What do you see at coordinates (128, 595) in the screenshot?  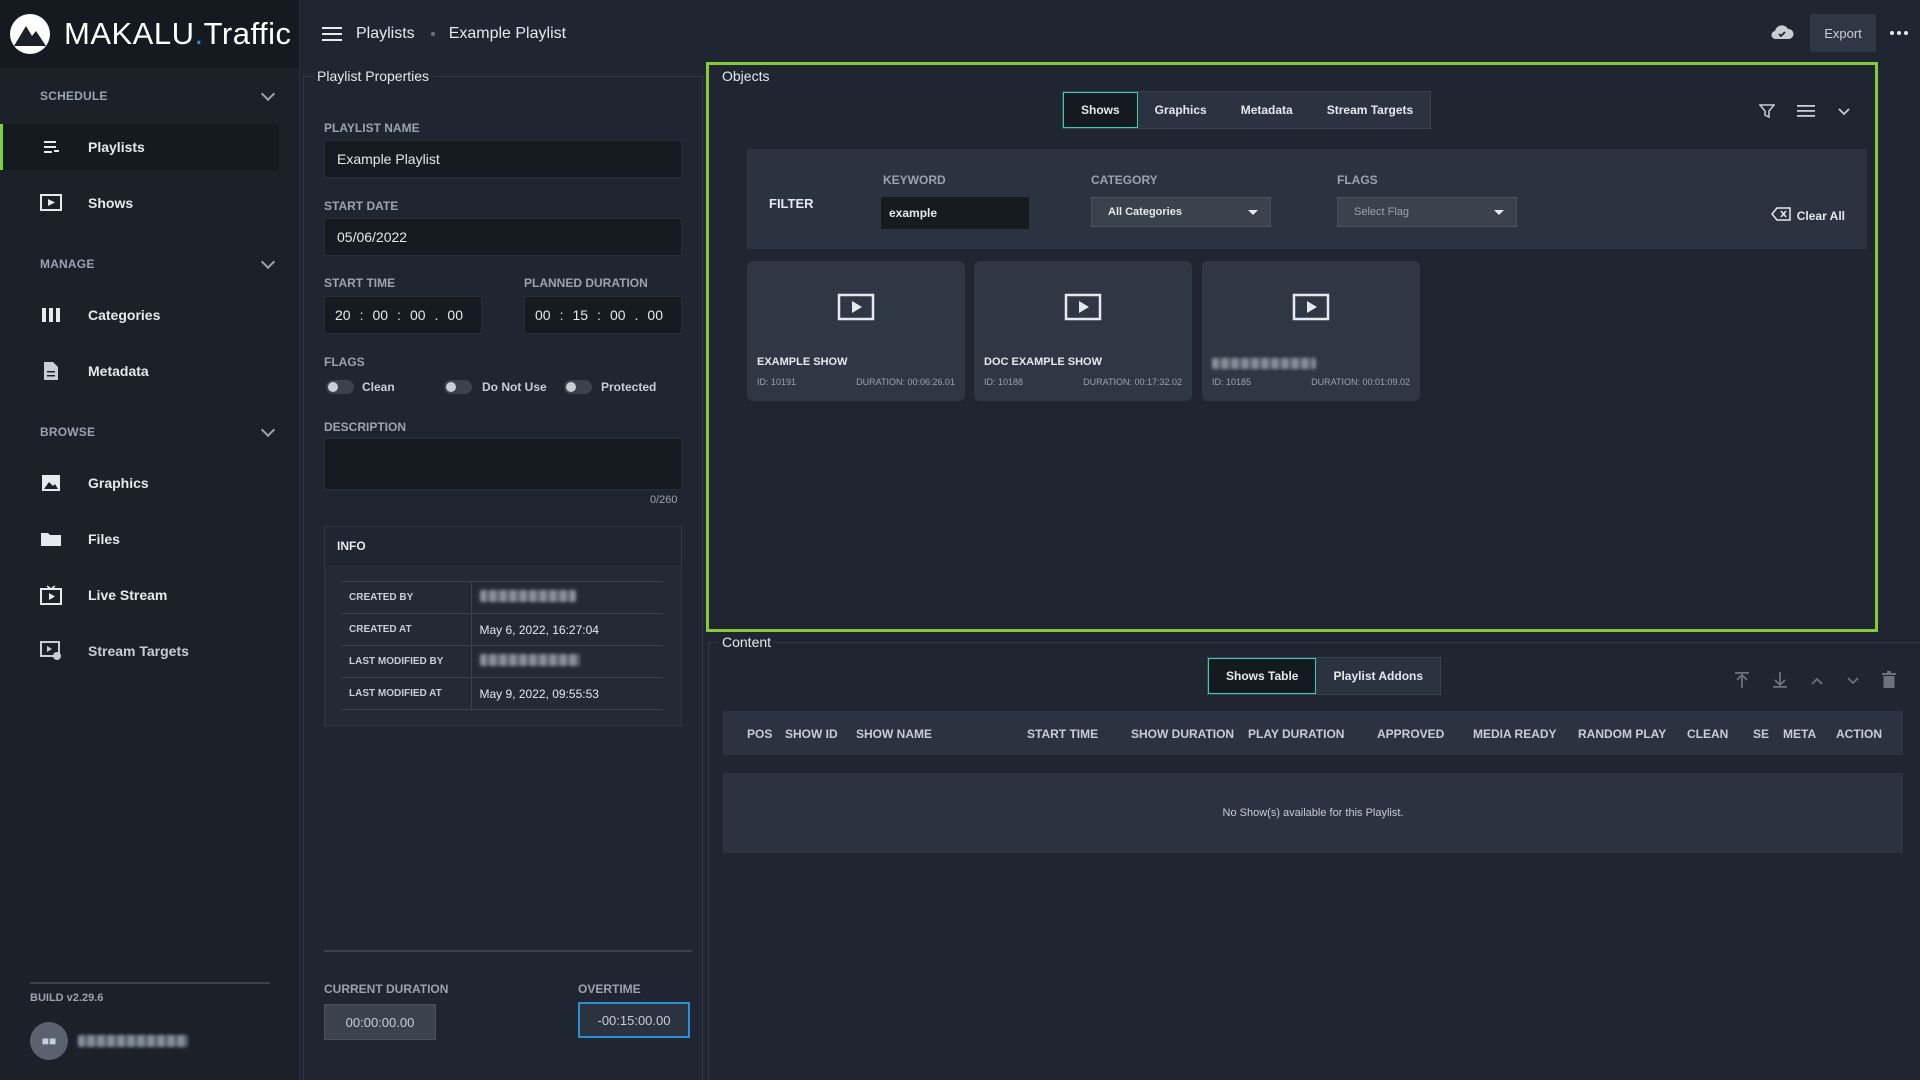 I see `sidebar-item-label: Live Stream` at bounding box center [128, 595].